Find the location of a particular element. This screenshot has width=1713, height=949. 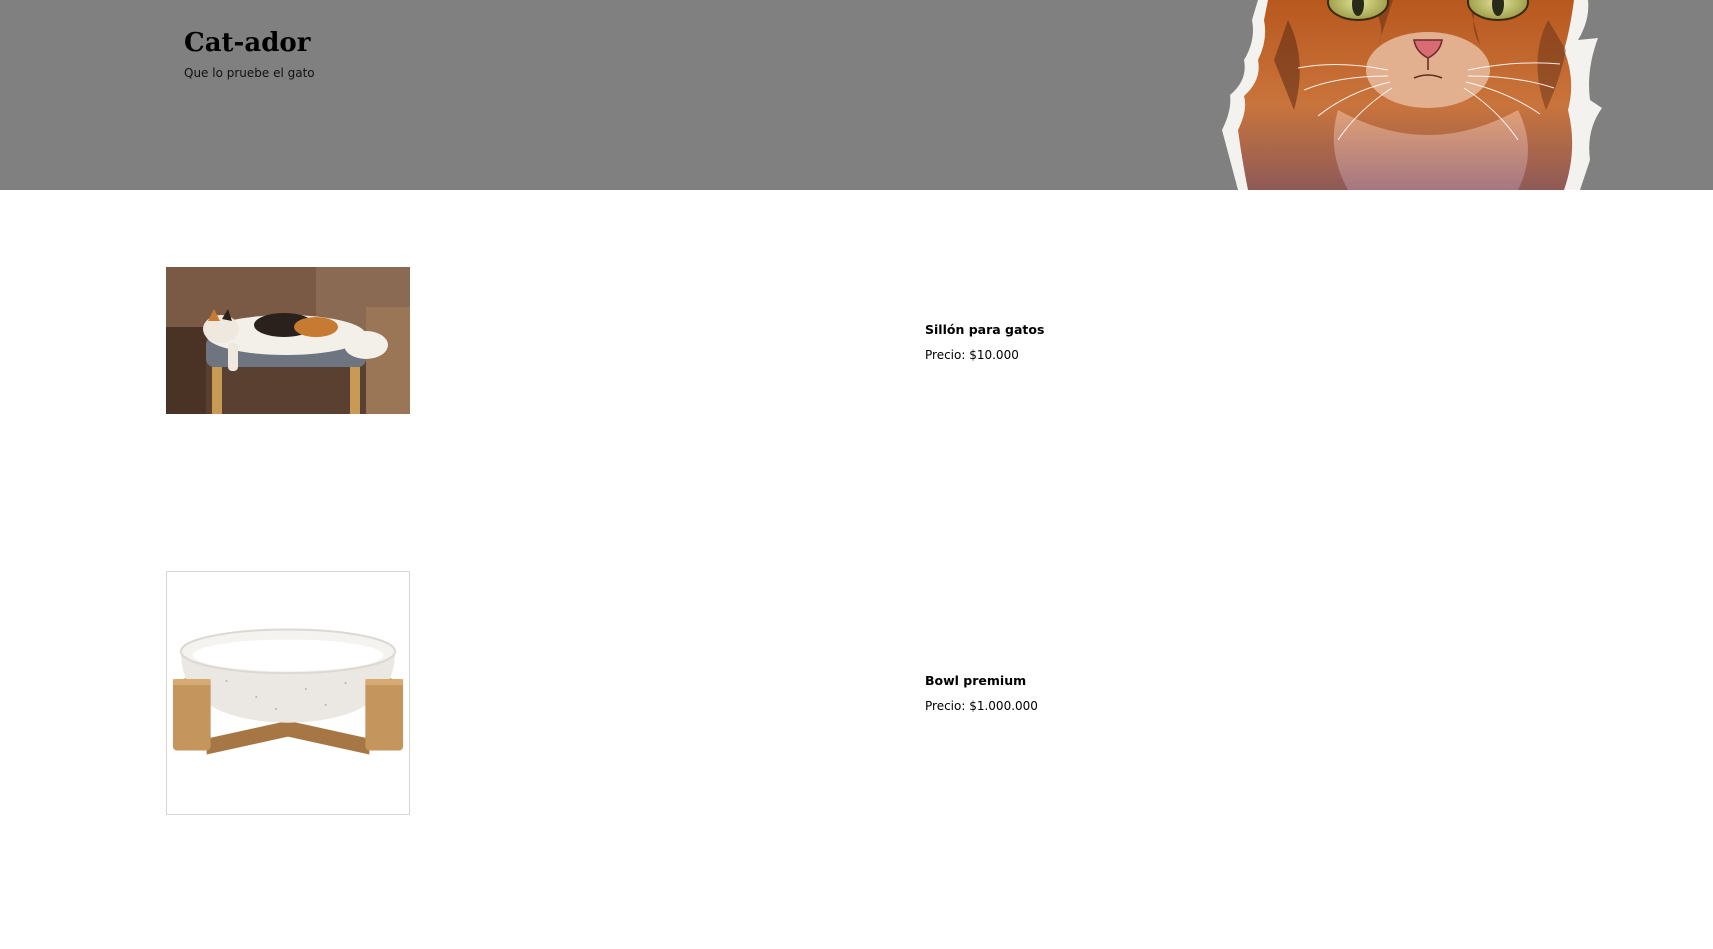

product-price: Precio: $10.000 is located at coordinates (972, 355).